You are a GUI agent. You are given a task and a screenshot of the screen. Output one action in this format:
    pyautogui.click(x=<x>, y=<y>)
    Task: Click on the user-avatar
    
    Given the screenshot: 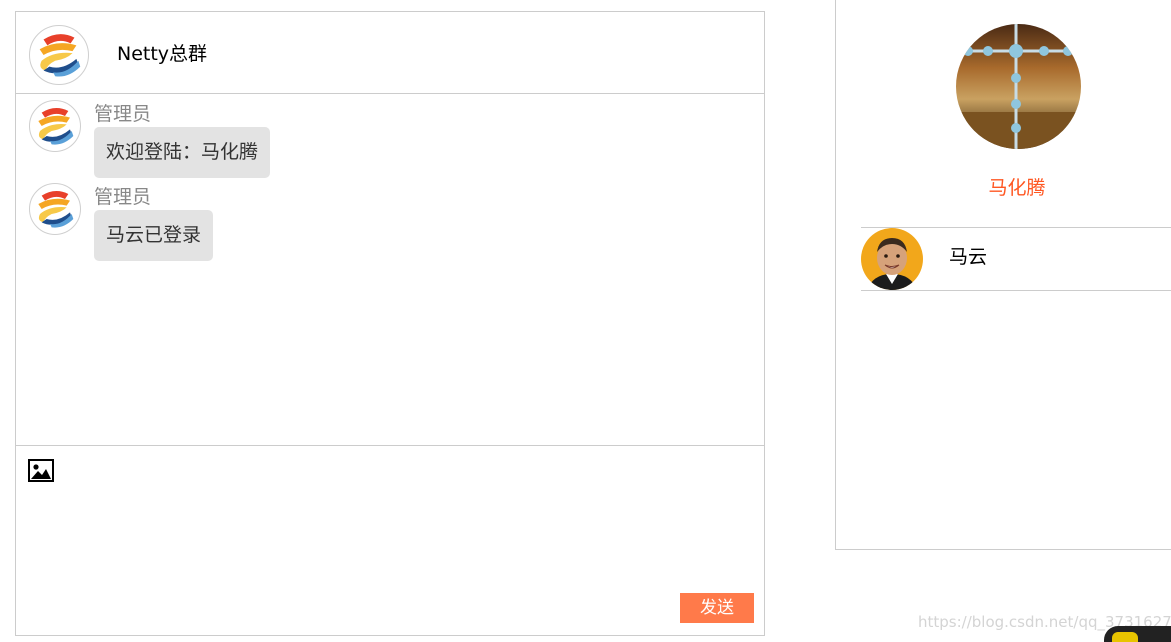 What is the action you would take?
    pyautogui.click(x=892, y=259)
    